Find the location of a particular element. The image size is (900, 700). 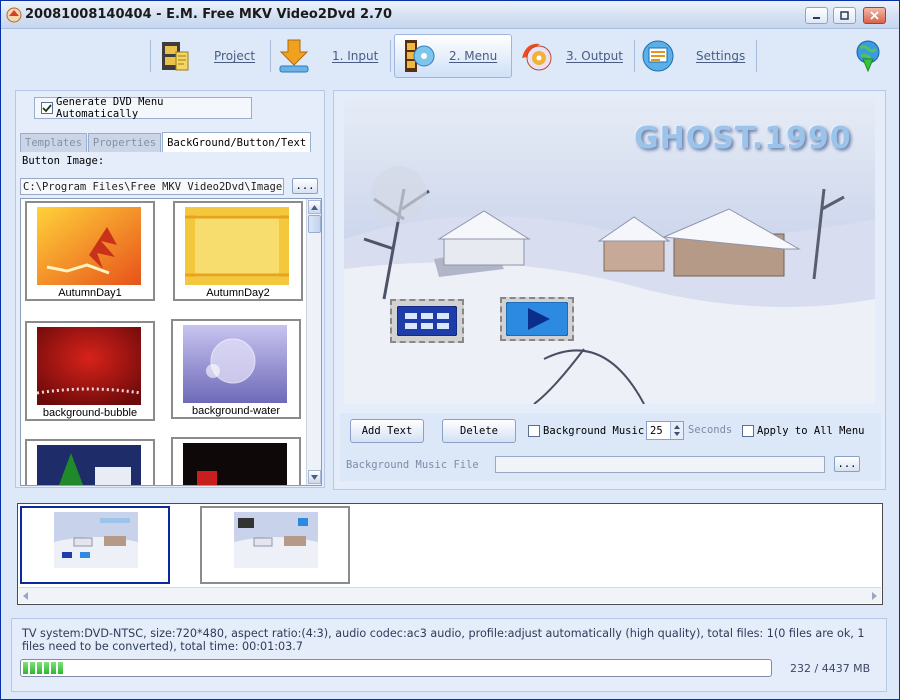

settings-button: Settings is located at coordinates (696, 56).